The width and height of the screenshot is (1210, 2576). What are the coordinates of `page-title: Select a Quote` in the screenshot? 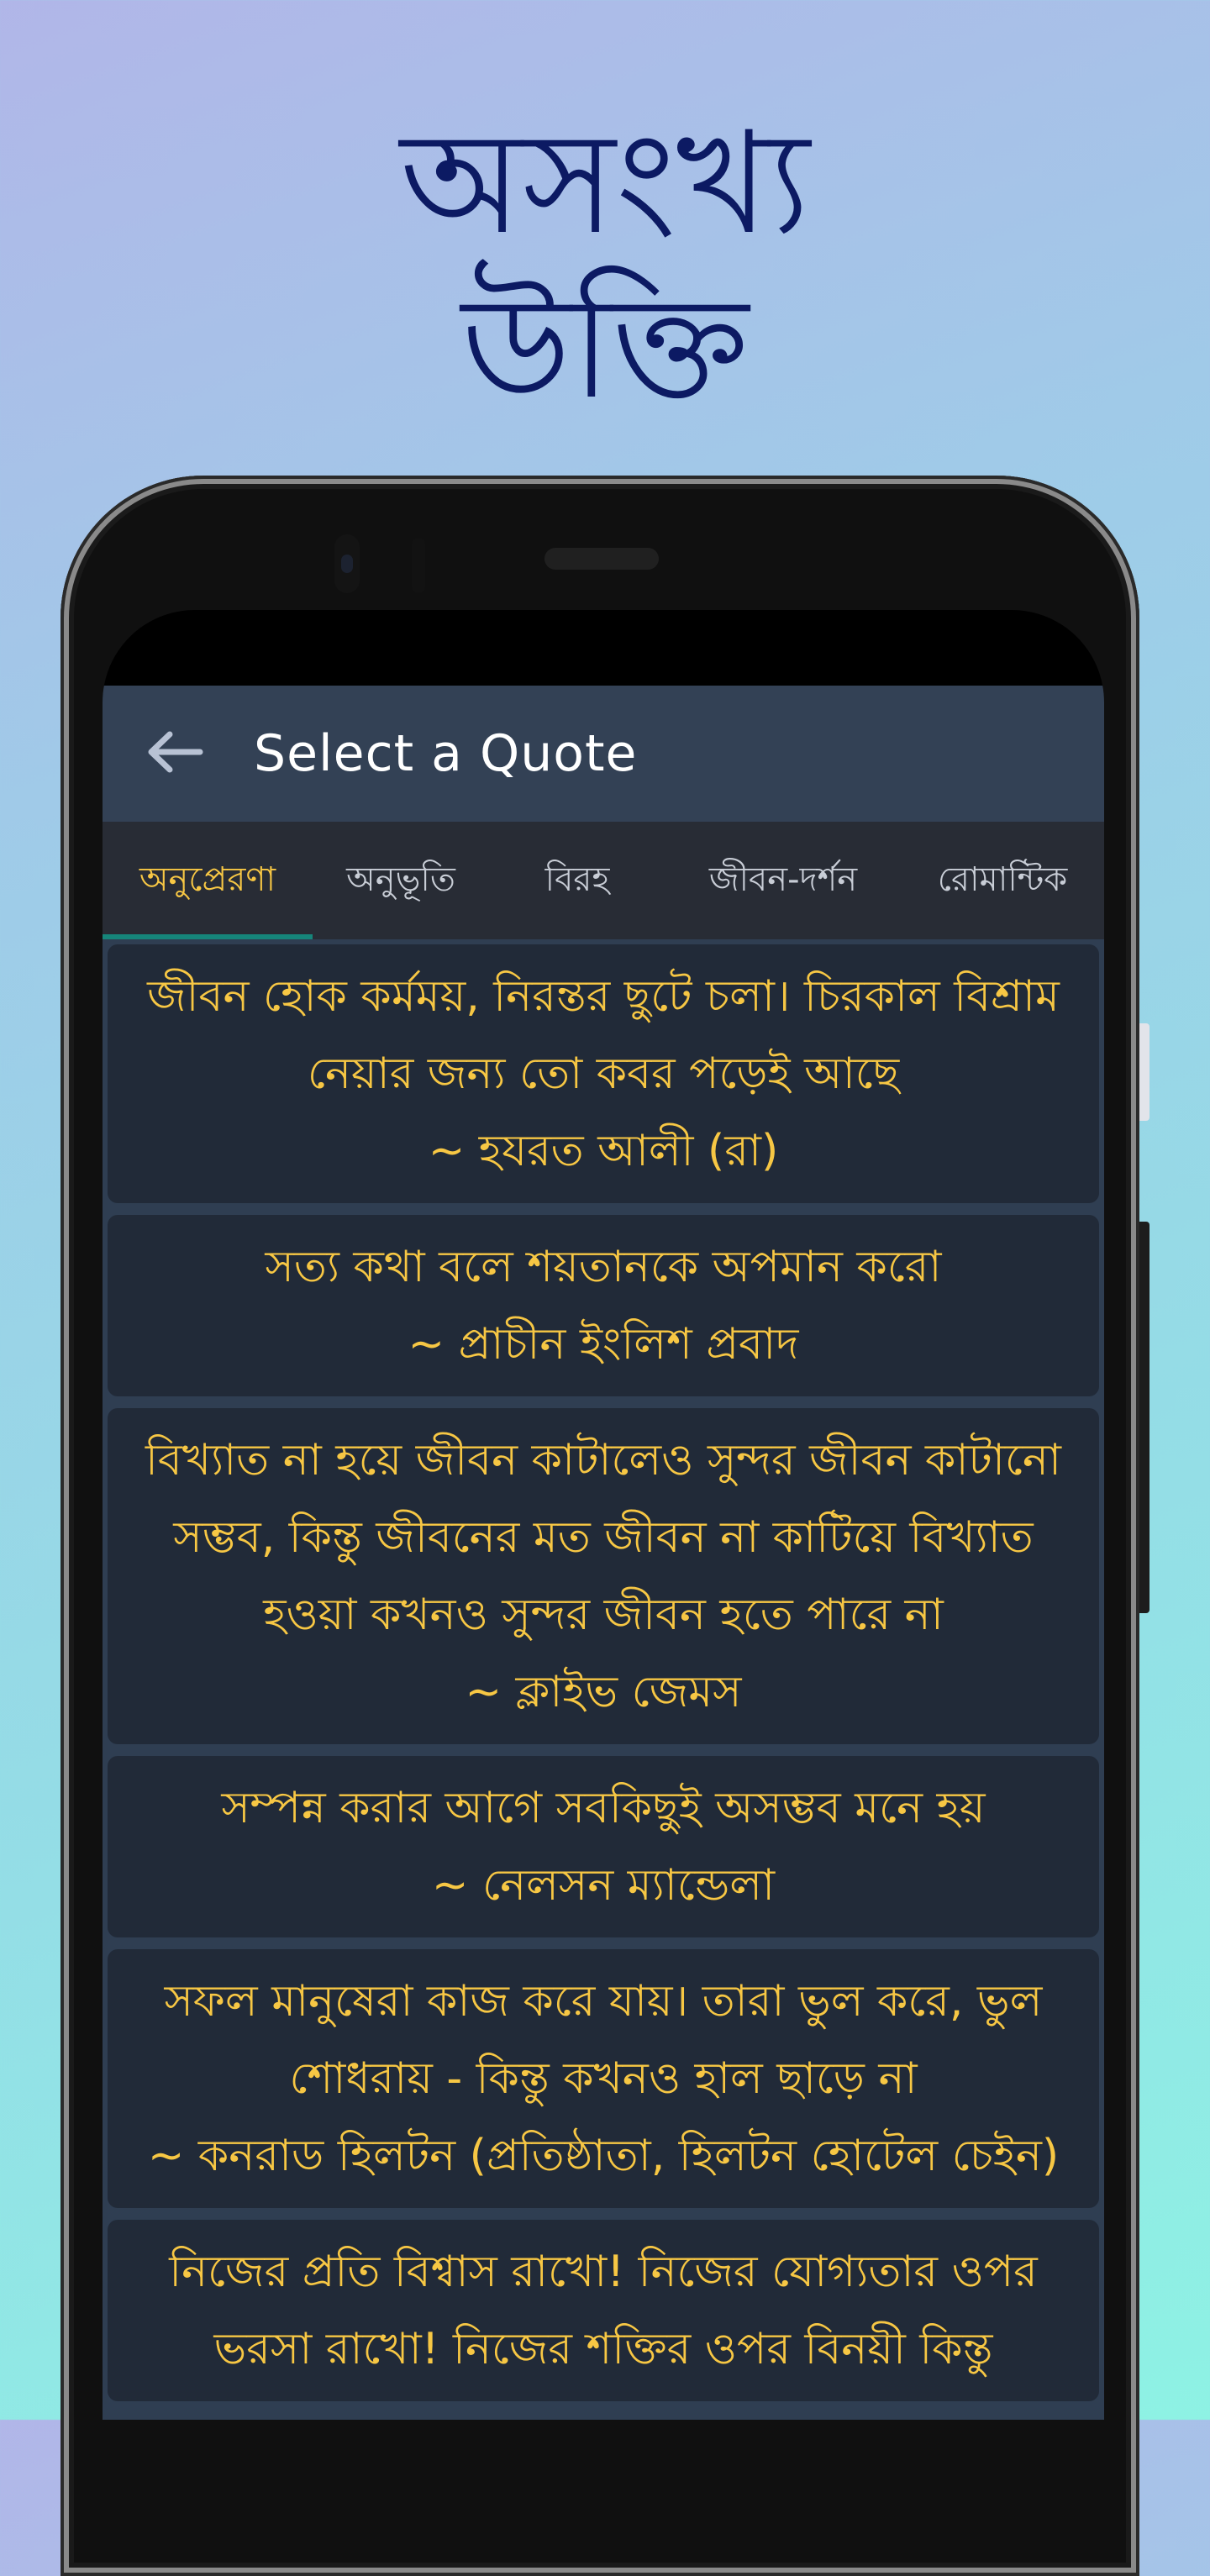 It's located at (446, 753).